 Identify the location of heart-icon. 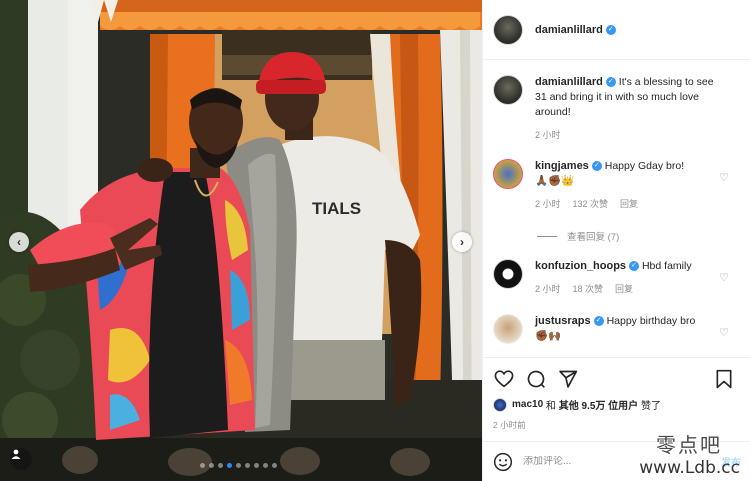
(504, 379).